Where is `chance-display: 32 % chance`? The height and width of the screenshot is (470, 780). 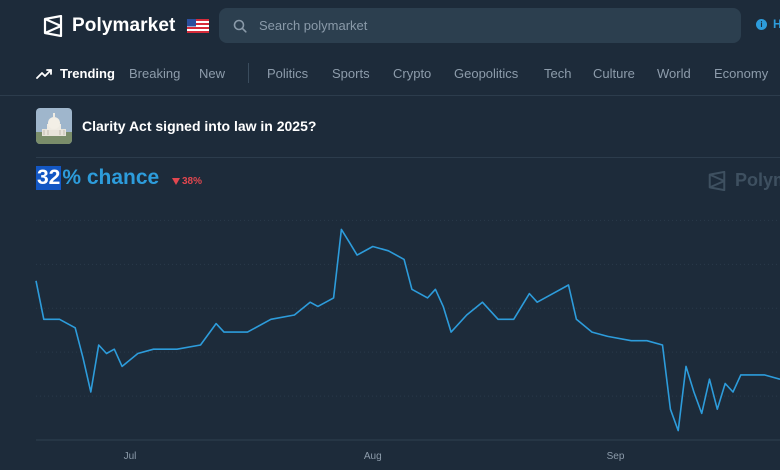 chance-display: 32 % chance is located at coordinates (97, 178).